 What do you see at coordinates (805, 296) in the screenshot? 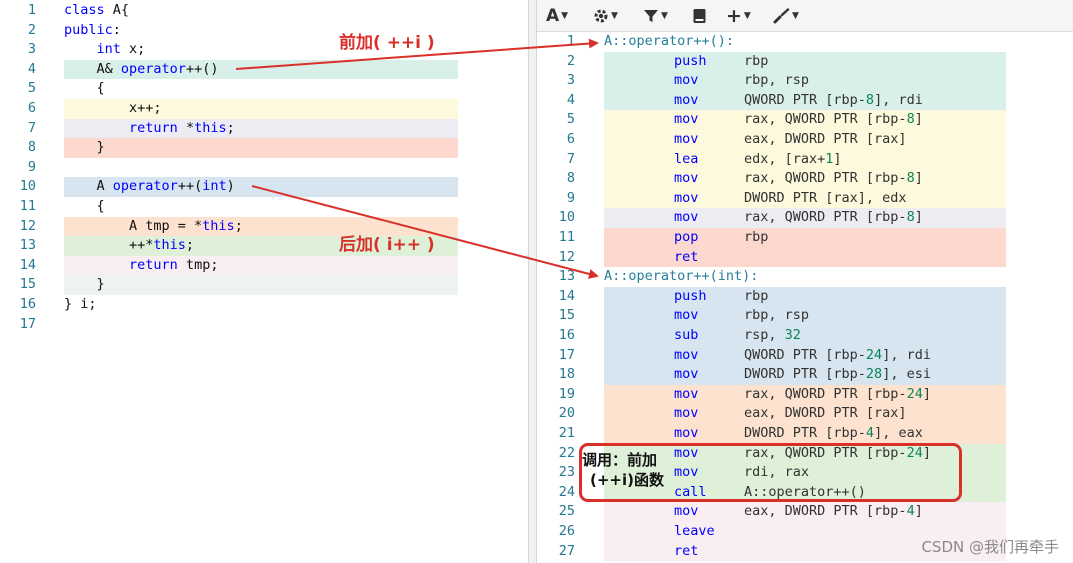
I see `asm-instruction-line: 14 push rbp` at bounding box center [805, 296].